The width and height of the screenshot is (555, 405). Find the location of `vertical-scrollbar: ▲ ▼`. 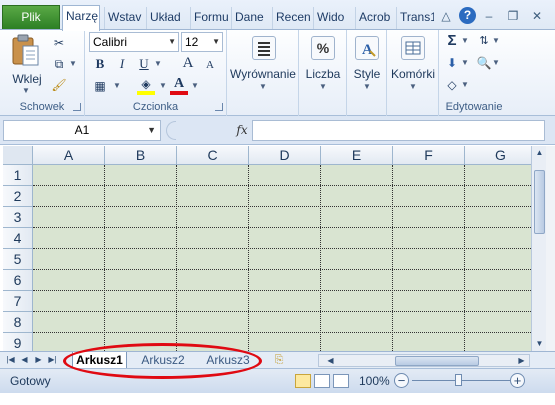

vertical-scrollbar: ▲ ▼ is located at coordinates (538, 248).